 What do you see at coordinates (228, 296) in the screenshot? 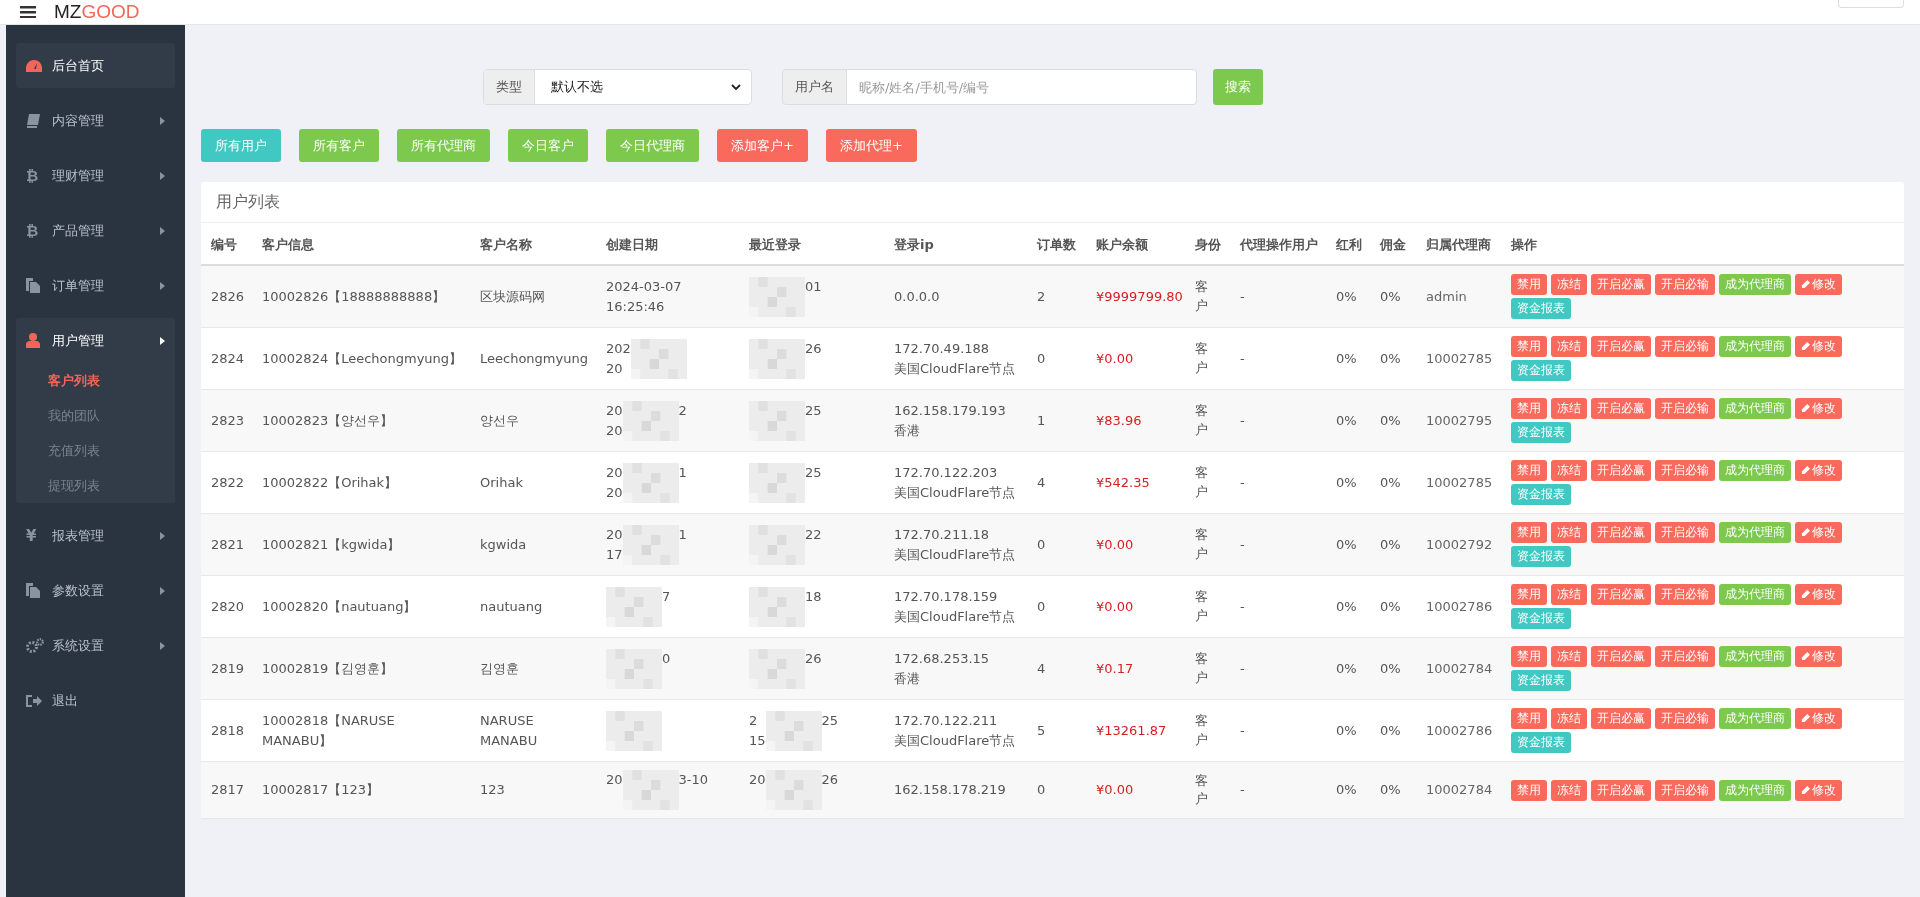
I see `table-cell: 2826` at bounding box center [228, 296].